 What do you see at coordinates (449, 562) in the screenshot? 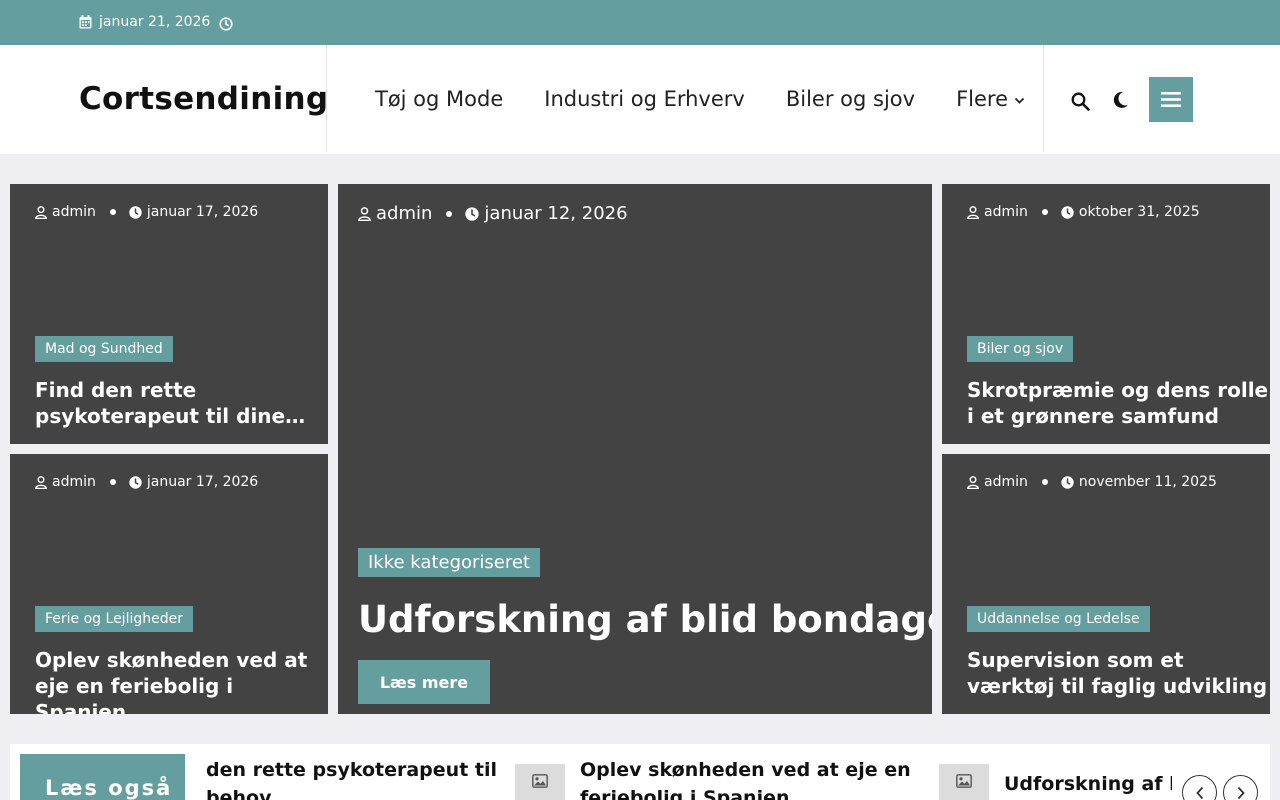
I see `category-badge: Ikke kategoriseret` at bounding box center [449, 562].